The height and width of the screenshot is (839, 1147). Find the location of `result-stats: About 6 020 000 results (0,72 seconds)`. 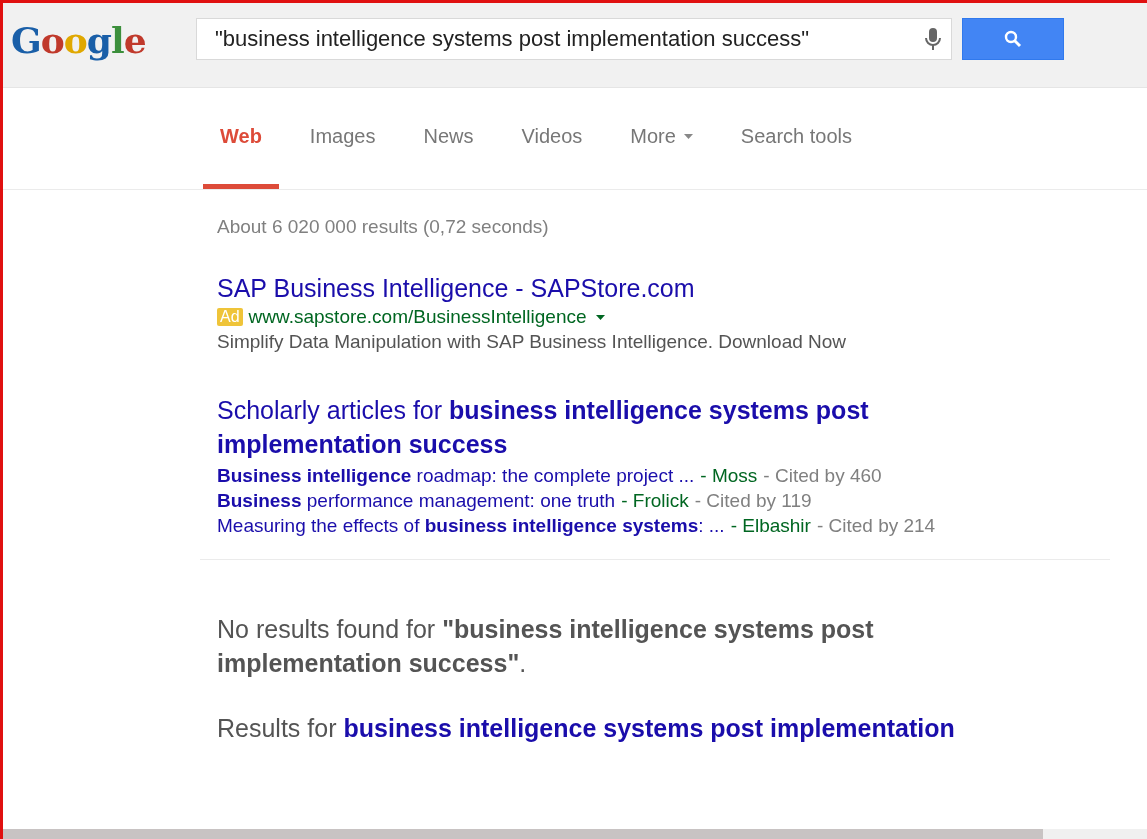

result-stats: About 6 020 000 results (0,72 seconds) is located at coordinates (383, 227).